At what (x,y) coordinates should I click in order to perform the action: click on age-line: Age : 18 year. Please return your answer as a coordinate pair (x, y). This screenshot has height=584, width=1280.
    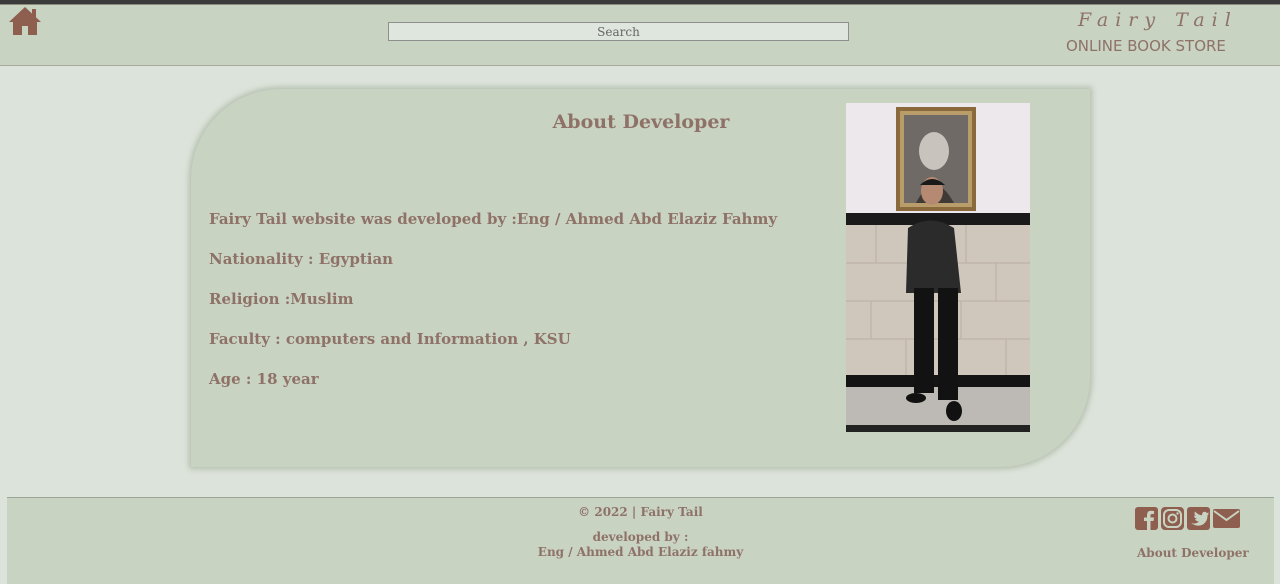
    Looking at the image, I should click on (264, 379).